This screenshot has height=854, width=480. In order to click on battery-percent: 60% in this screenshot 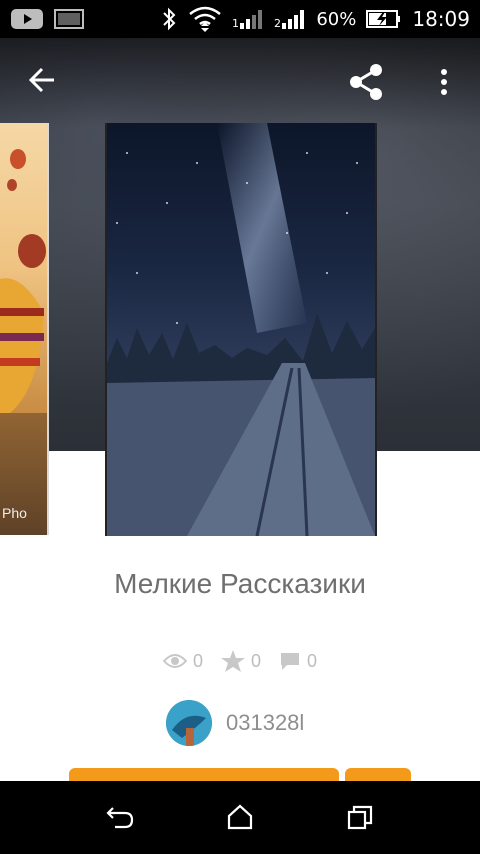, I will do `click(336, 19)`.